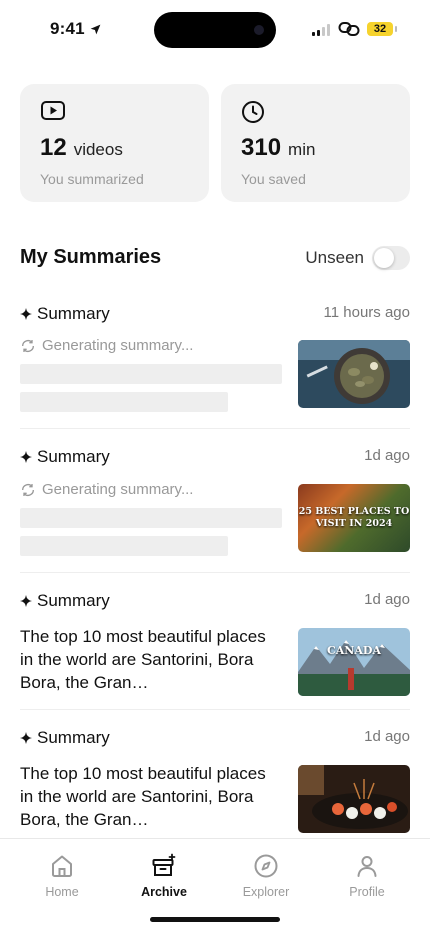 This screenshot has width=430, height=933. I want to click on location-arrow-icon, so click(95, 29).